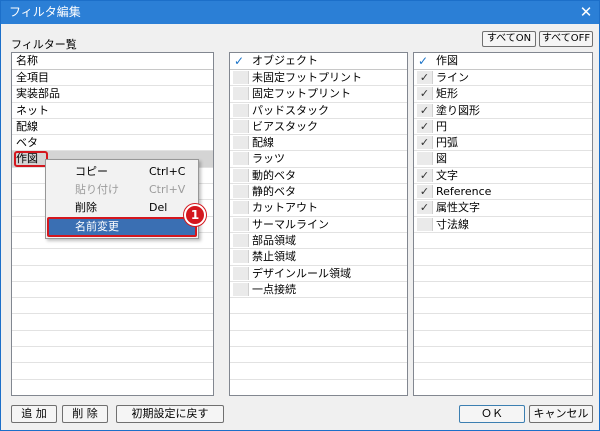 This screenshot has width=600, height=431. I want to click on check-list-item-label: 図, so click(441, 159).